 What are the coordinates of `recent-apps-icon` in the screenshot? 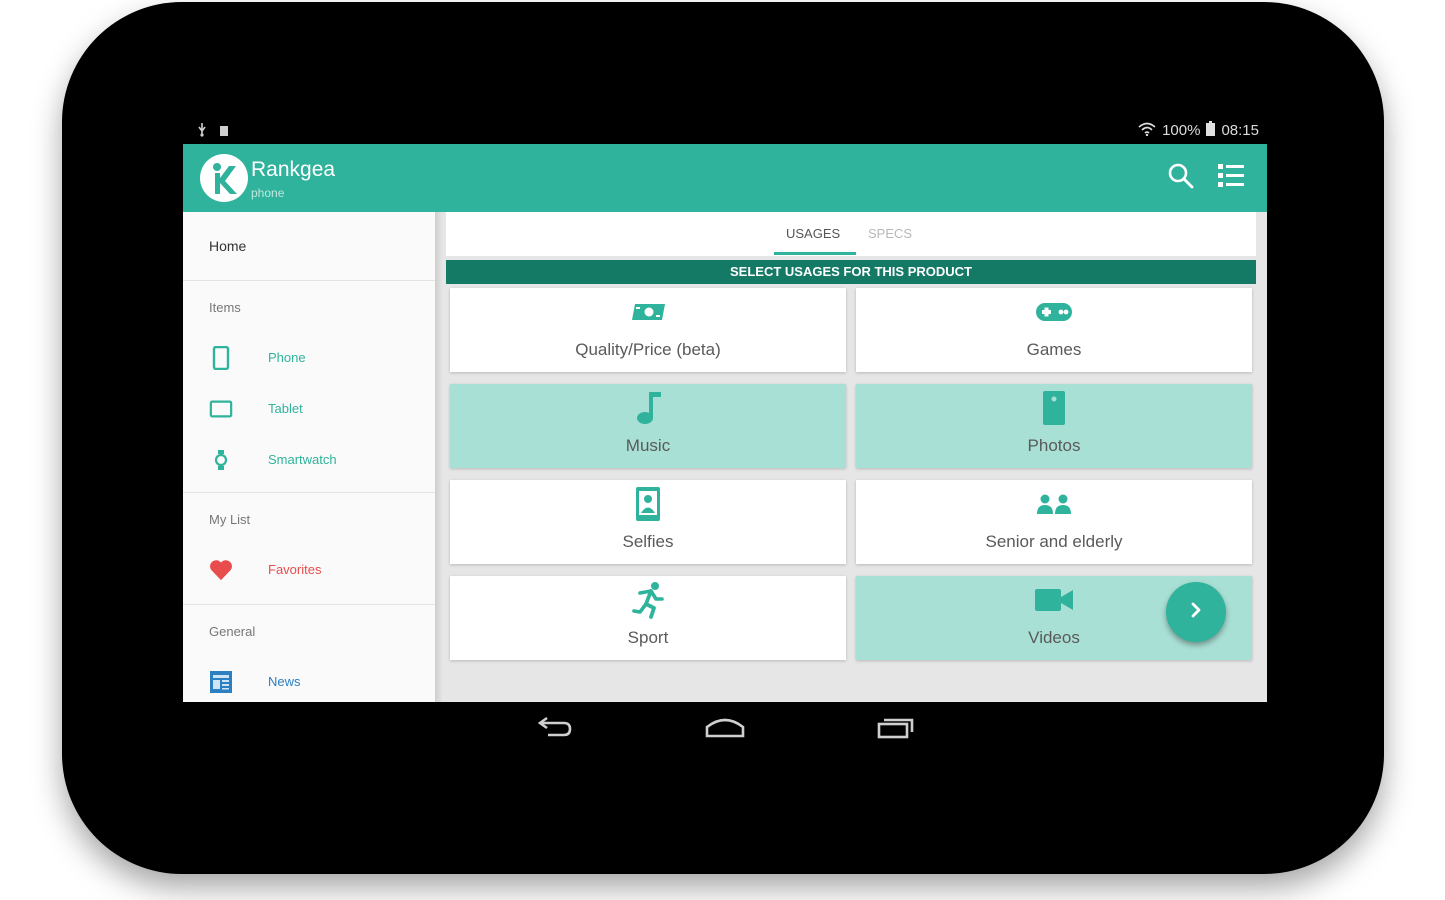 It's located at (896, 729).